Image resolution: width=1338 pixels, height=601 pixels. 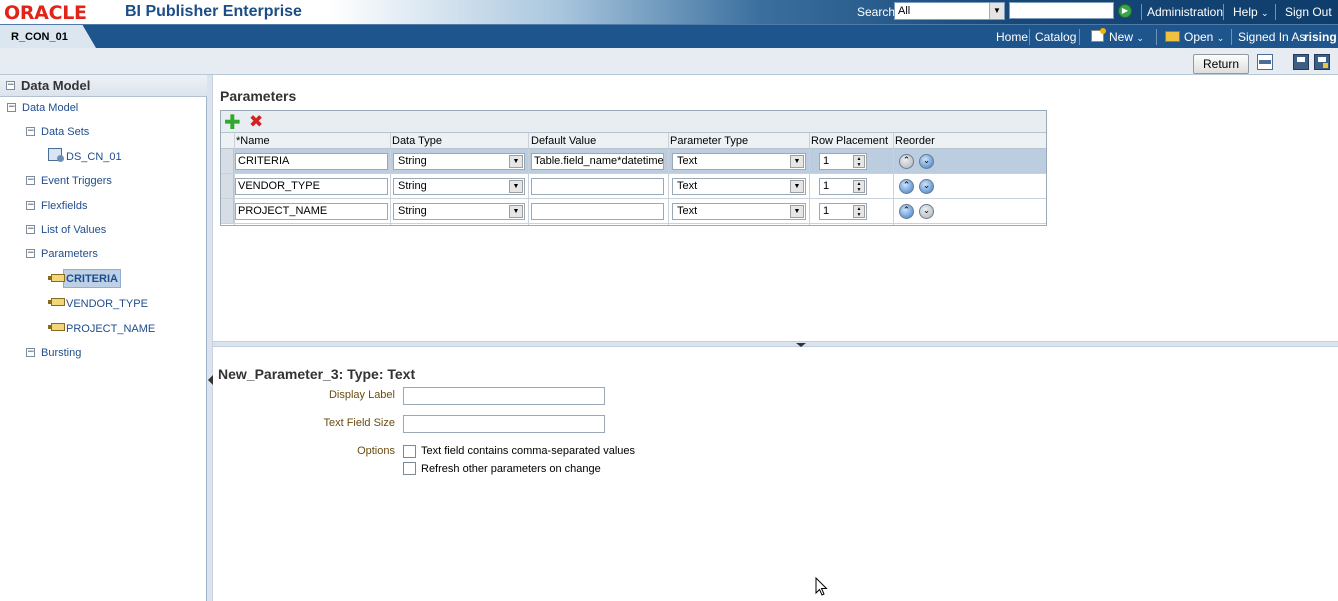 I want to click on collapse-left-icon, so click(x=210, y=380).